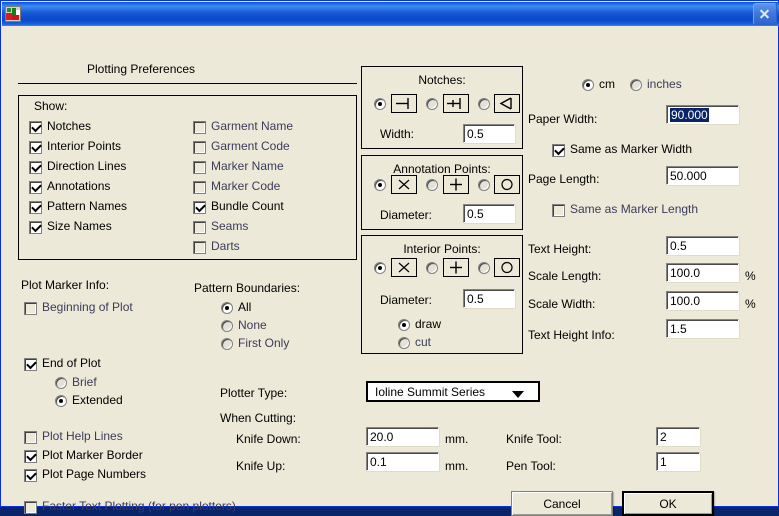  I want to click on radio-label: Extended, so click(97, 400).